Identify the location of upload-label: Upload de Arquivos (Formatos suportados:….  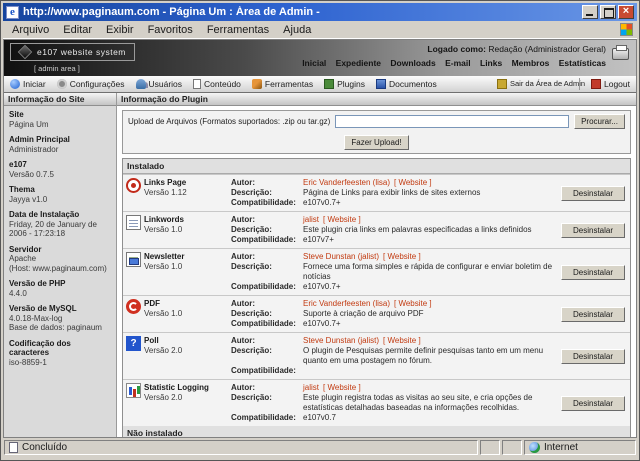
(229, 121).